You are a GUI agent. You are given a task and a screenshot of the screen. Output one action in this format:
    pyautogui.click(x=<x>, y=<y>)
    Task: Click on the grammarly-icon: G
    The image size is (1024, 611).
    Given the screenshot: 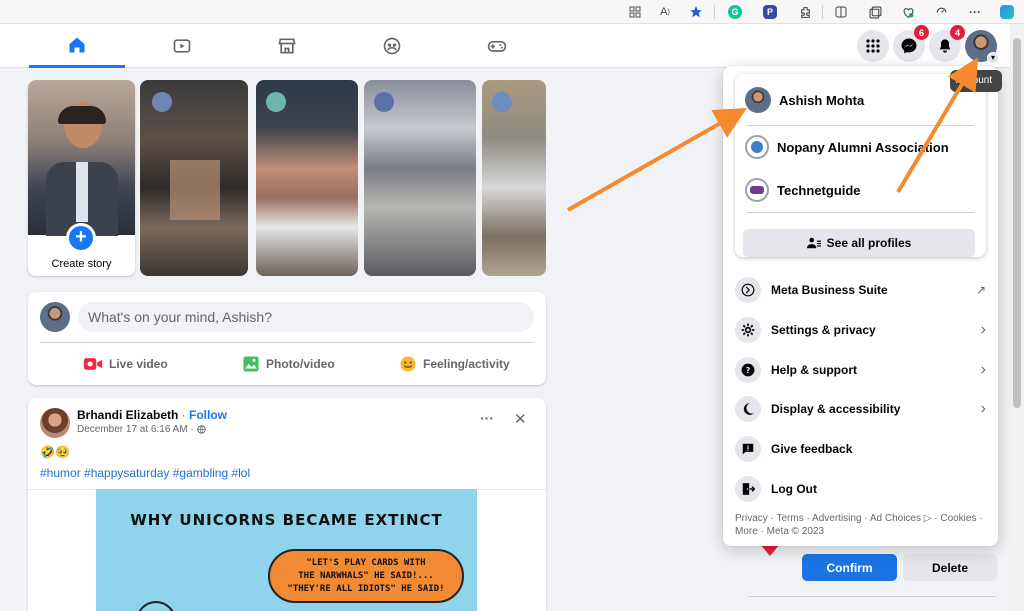 What is the action you would take?
    pyautogui.click(x=735, y=12)
    